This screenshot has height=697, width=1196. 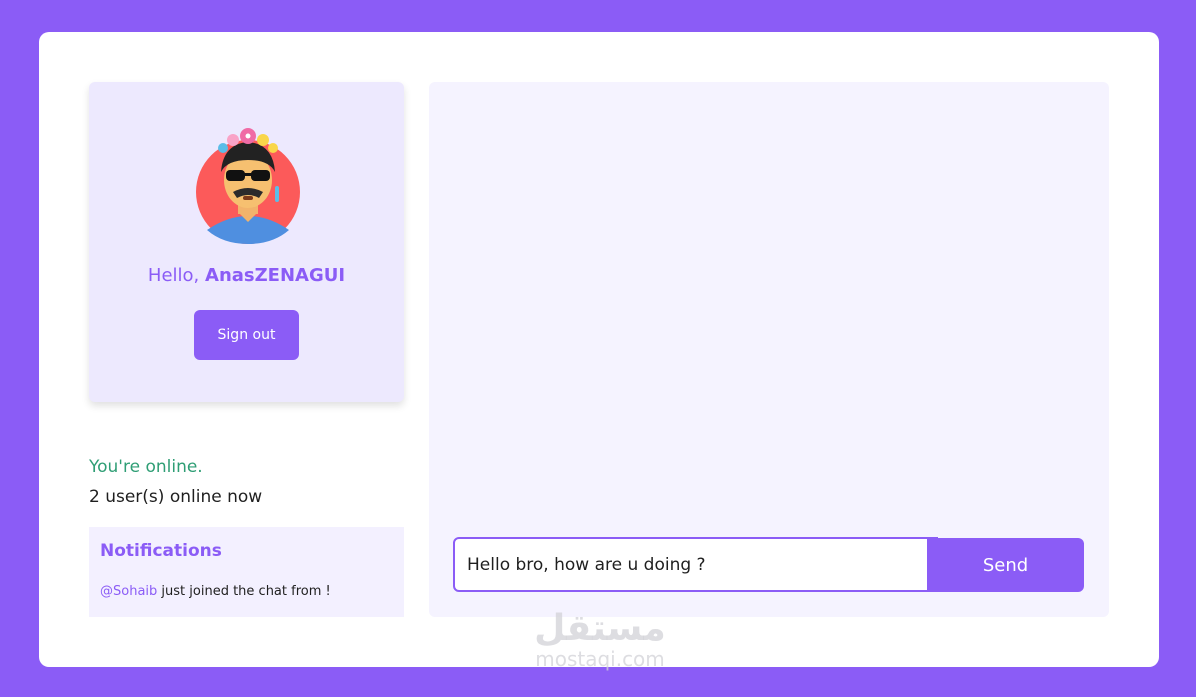 What do you see at coordinates (600, 659) in the screenshot?
I see `watermark-latin: mostaqi.com` at bounding box center [600, 659].